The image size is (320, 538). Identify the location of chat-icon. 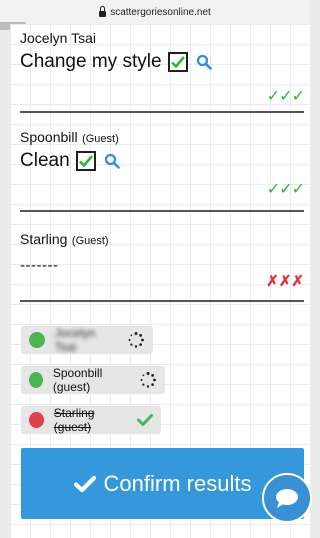
(287, 498).